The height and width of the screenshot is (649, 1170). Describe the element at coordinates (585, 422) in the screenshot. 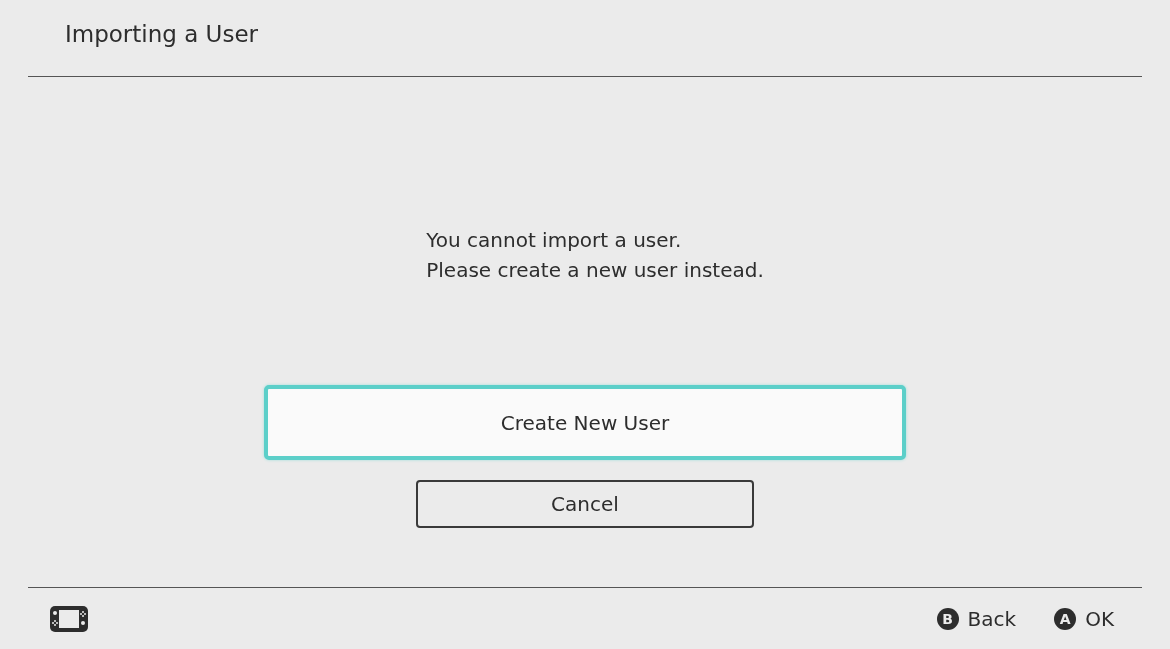

I see `create-user-button: Create New User` at that location.